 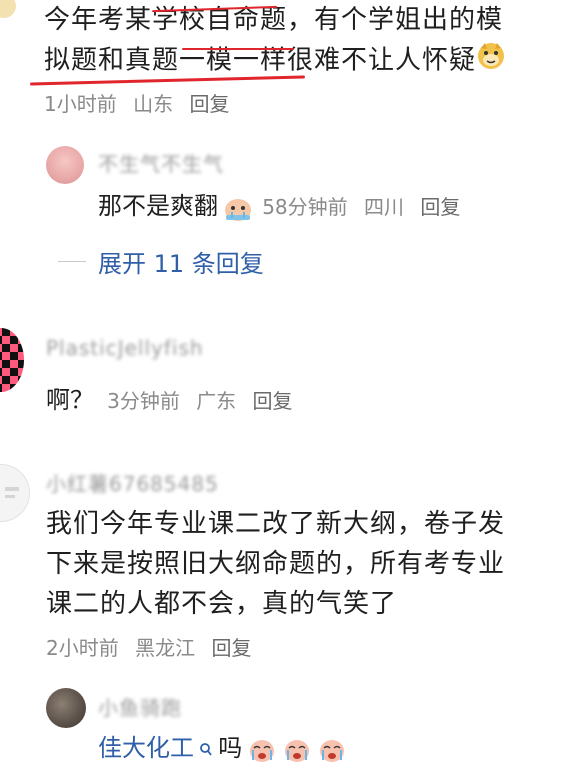 I want to click on expand-divider, so click(x=72, y=261).